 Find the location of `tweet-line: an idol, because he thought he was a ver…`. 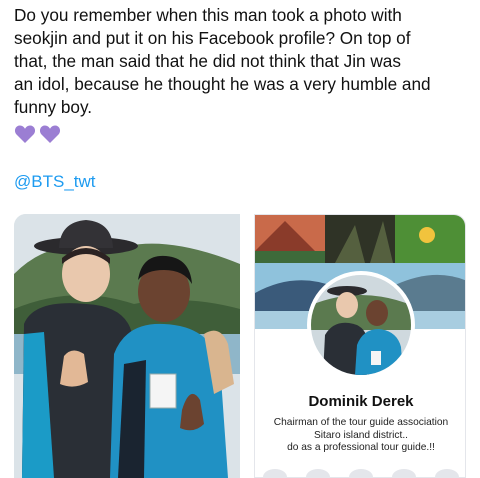

tweet-line: an idol, because he thought he was a ver… is located at coordinates (222, 84).